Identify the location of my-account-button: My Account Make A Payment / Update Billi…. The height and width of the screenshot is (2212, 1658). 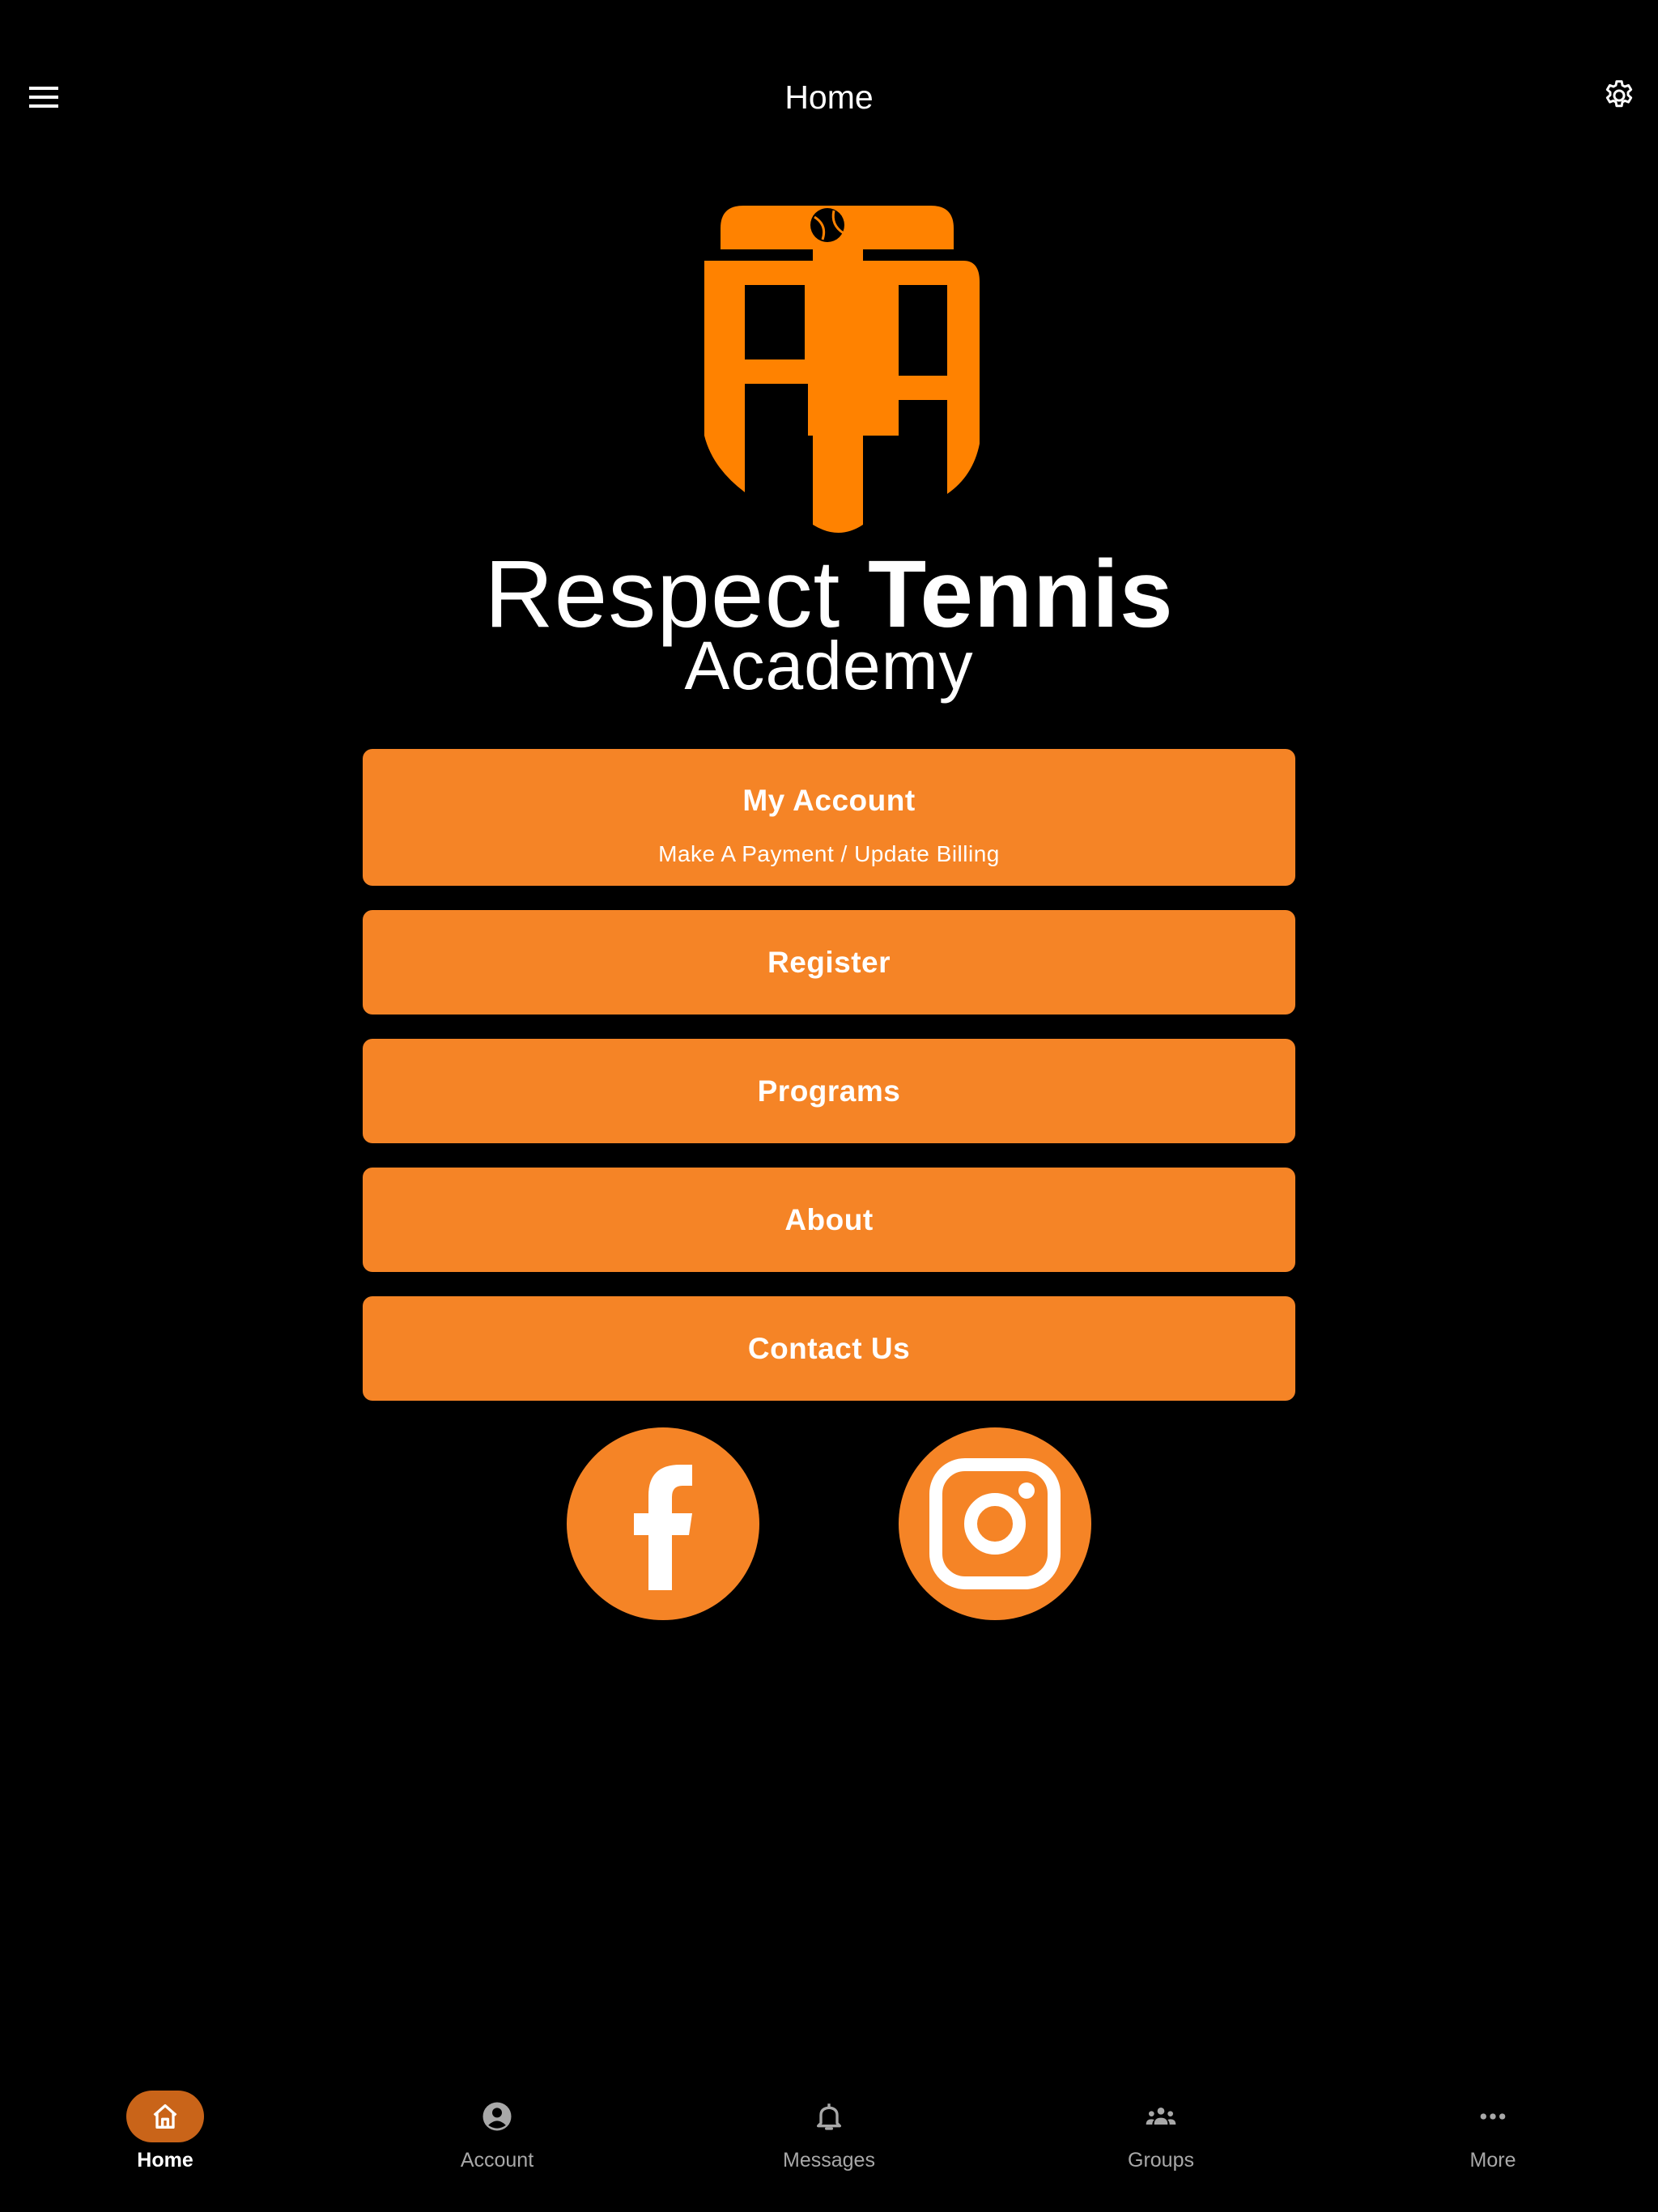
(829, 818).